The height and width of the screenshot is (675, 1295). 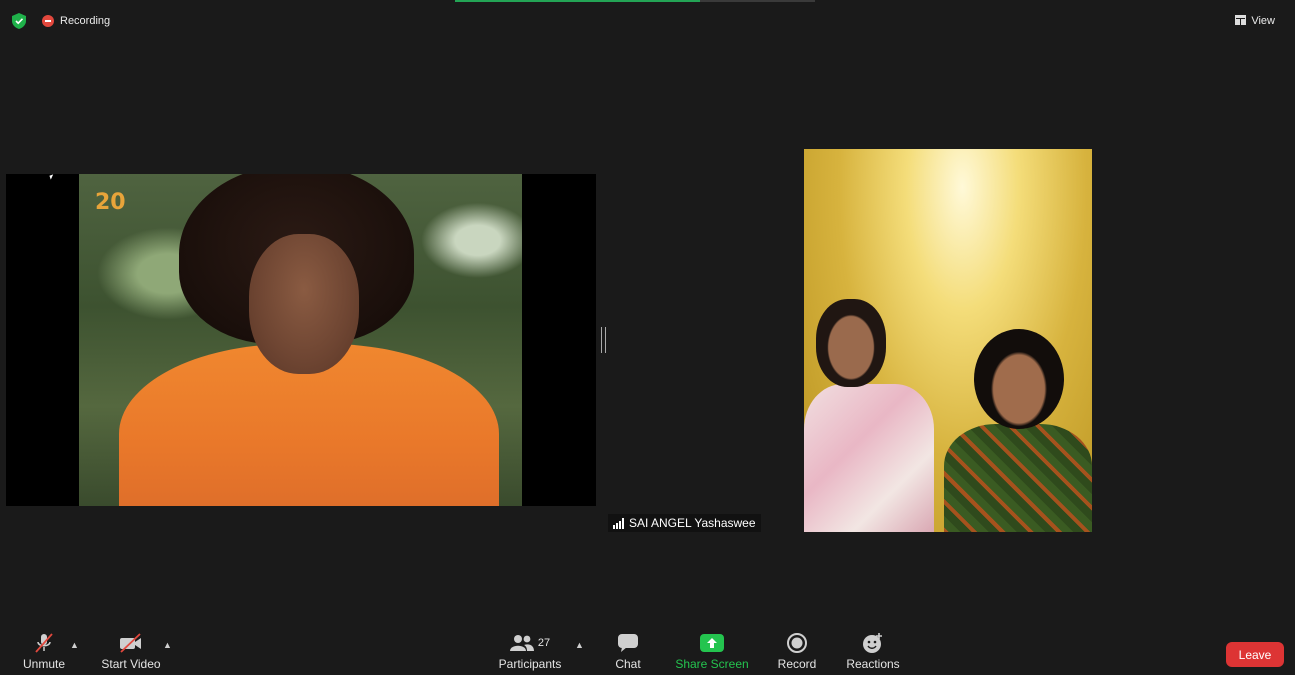 I want to click on participant-name: SAI ANGEL Yashaswee, so click(x=692, y=523).